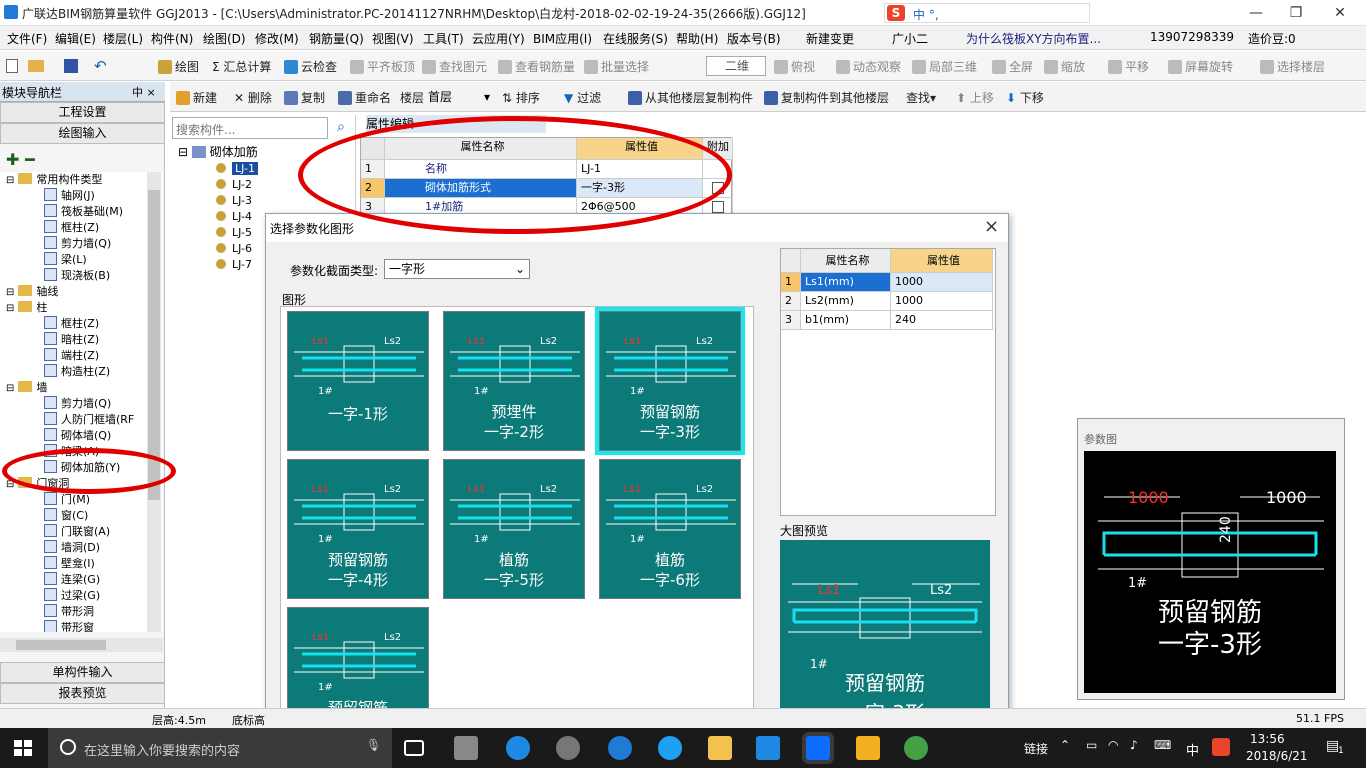 This screenshot has width=1366, height=768. What do you see at coordinates (373, 745) in the screenshot?
I see `microphone-icon: 🎙` at bounding box center [373, 745].